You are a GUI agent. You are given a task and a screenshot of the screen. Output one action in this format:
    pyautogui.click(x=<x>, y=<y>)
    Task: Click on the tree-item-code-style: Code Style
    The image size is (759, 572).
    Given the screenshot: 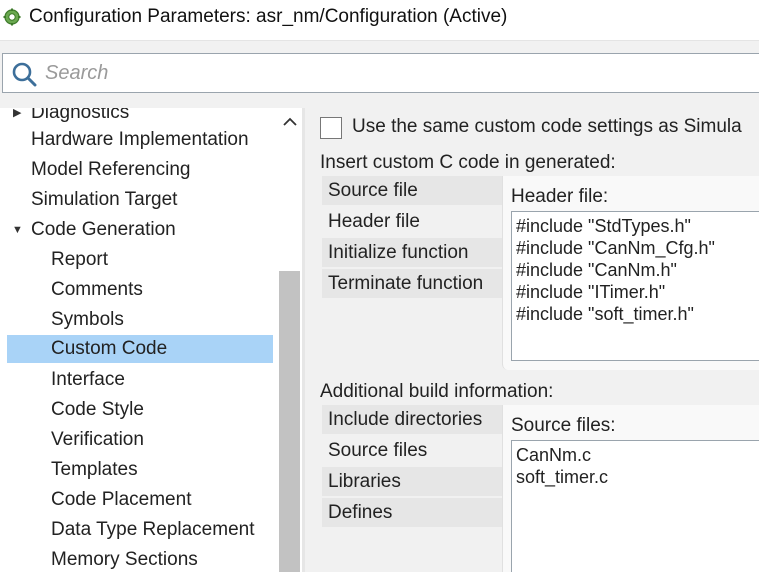 What is the action you would take?
    pyautogui.click(x=97, y=410)
    